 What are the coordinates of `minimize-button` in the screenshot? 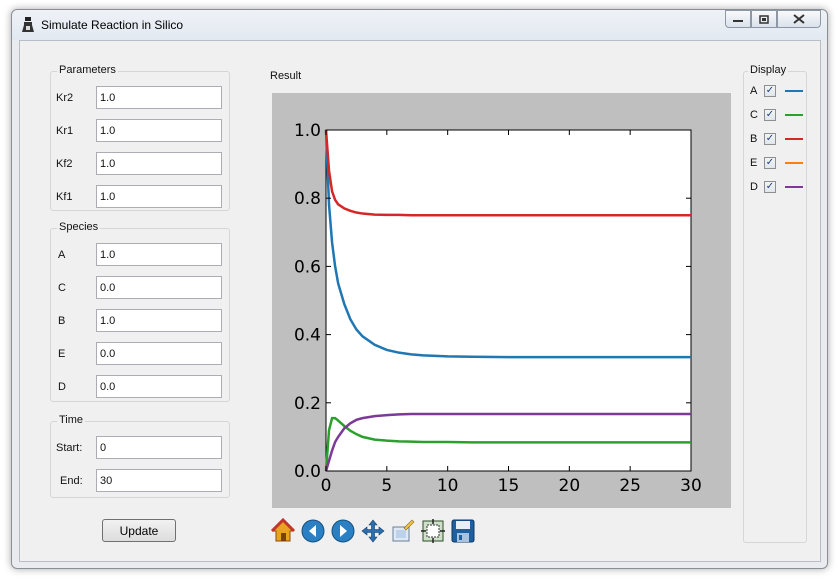 It's located at (738, 19).